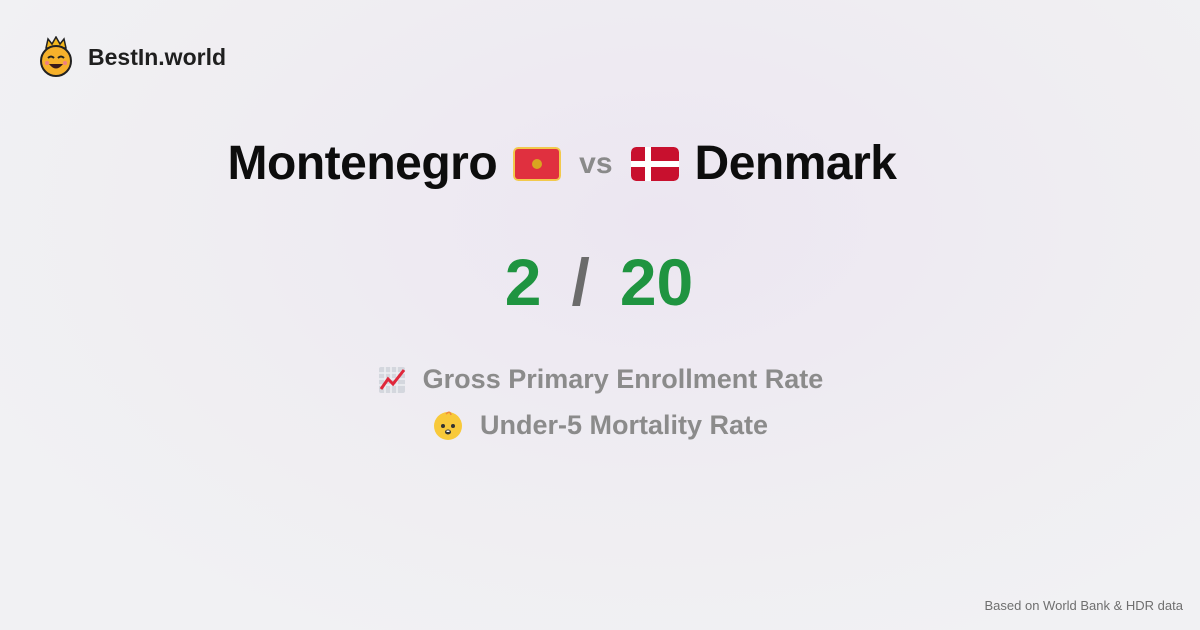 The height and width of the screenshot is (630, 1200). What do you see at coordinates (596, 163) in the screenshot?
I see `vs-label: vs` at bounding box center [596, 163].